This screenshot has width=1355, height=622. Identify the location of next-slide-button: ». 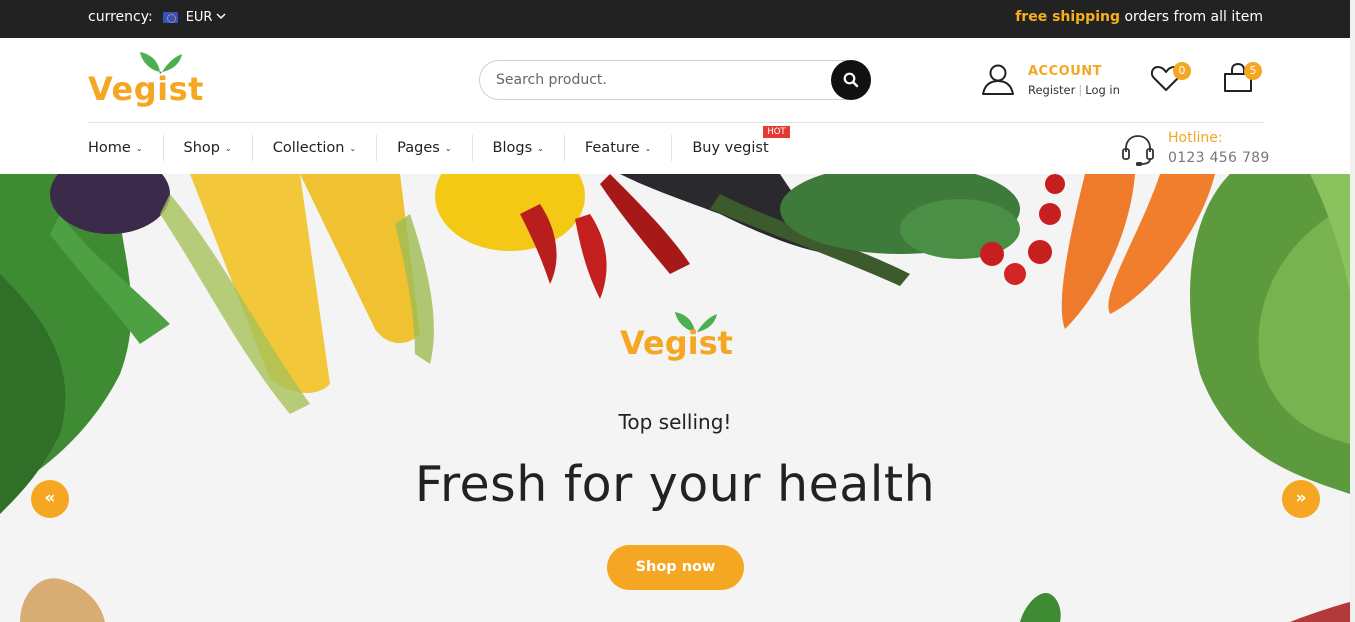
(1301, 499).